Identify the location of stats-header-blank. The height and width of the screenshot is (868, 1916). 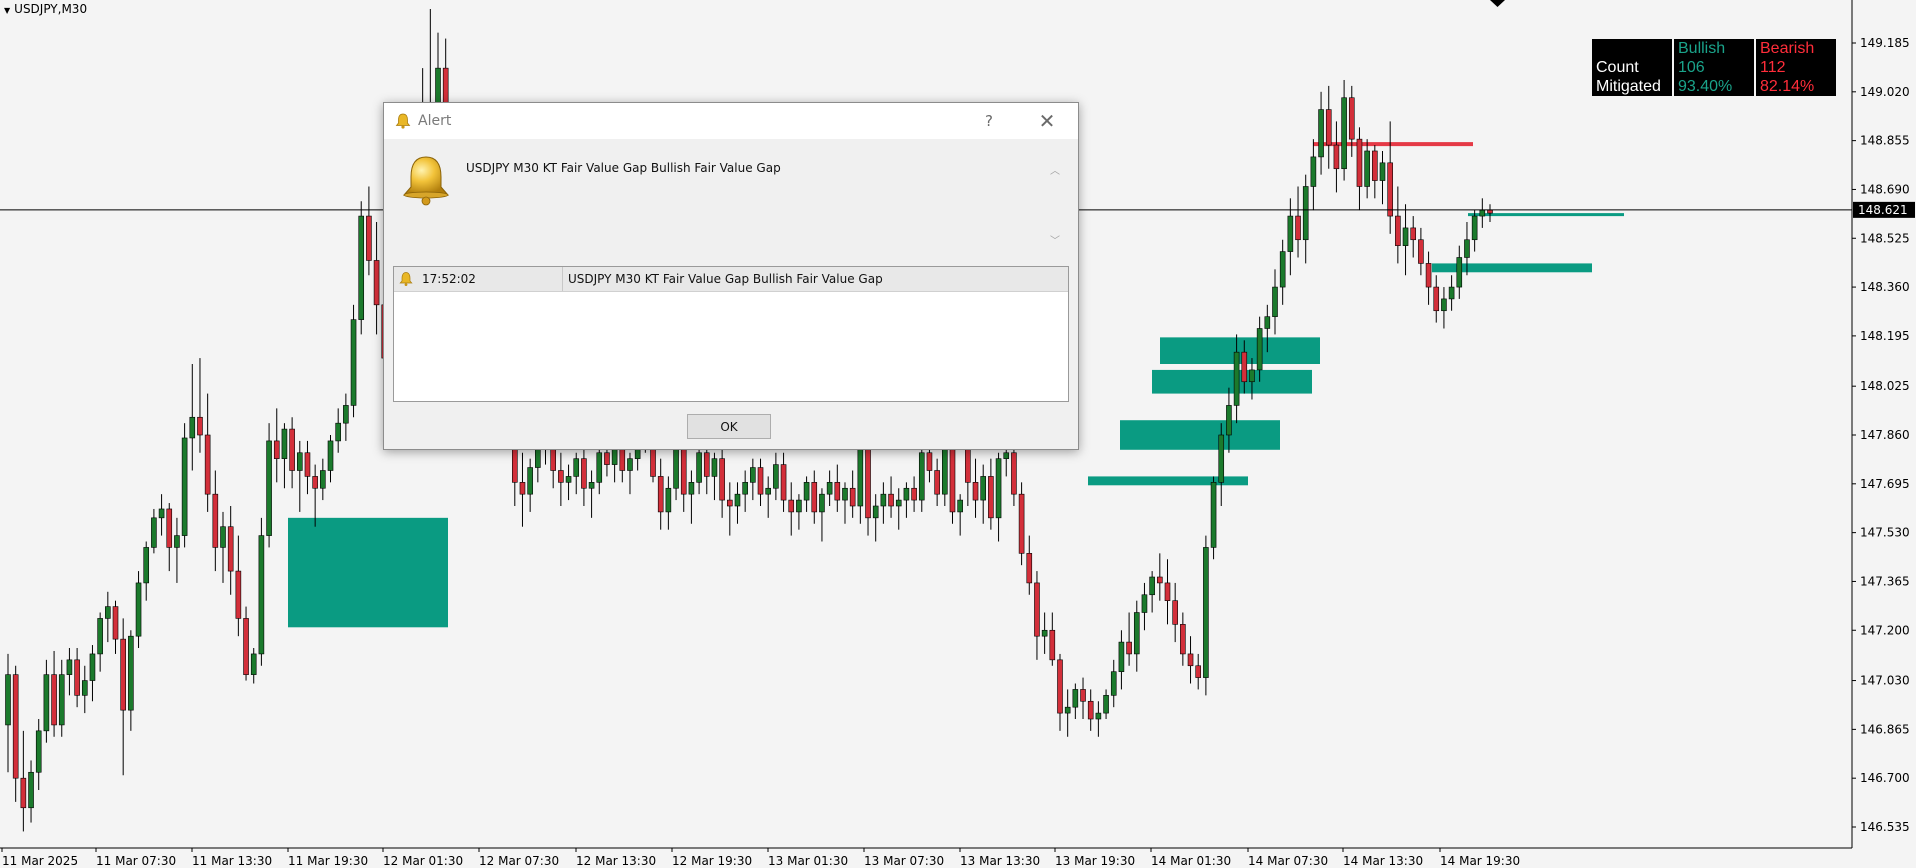
(1632, 48).